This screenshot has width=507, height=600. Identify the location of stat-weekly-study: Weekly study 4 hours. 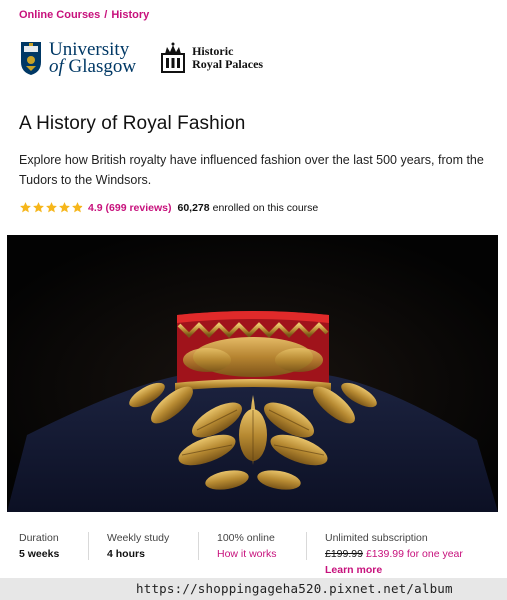
(143, 547).